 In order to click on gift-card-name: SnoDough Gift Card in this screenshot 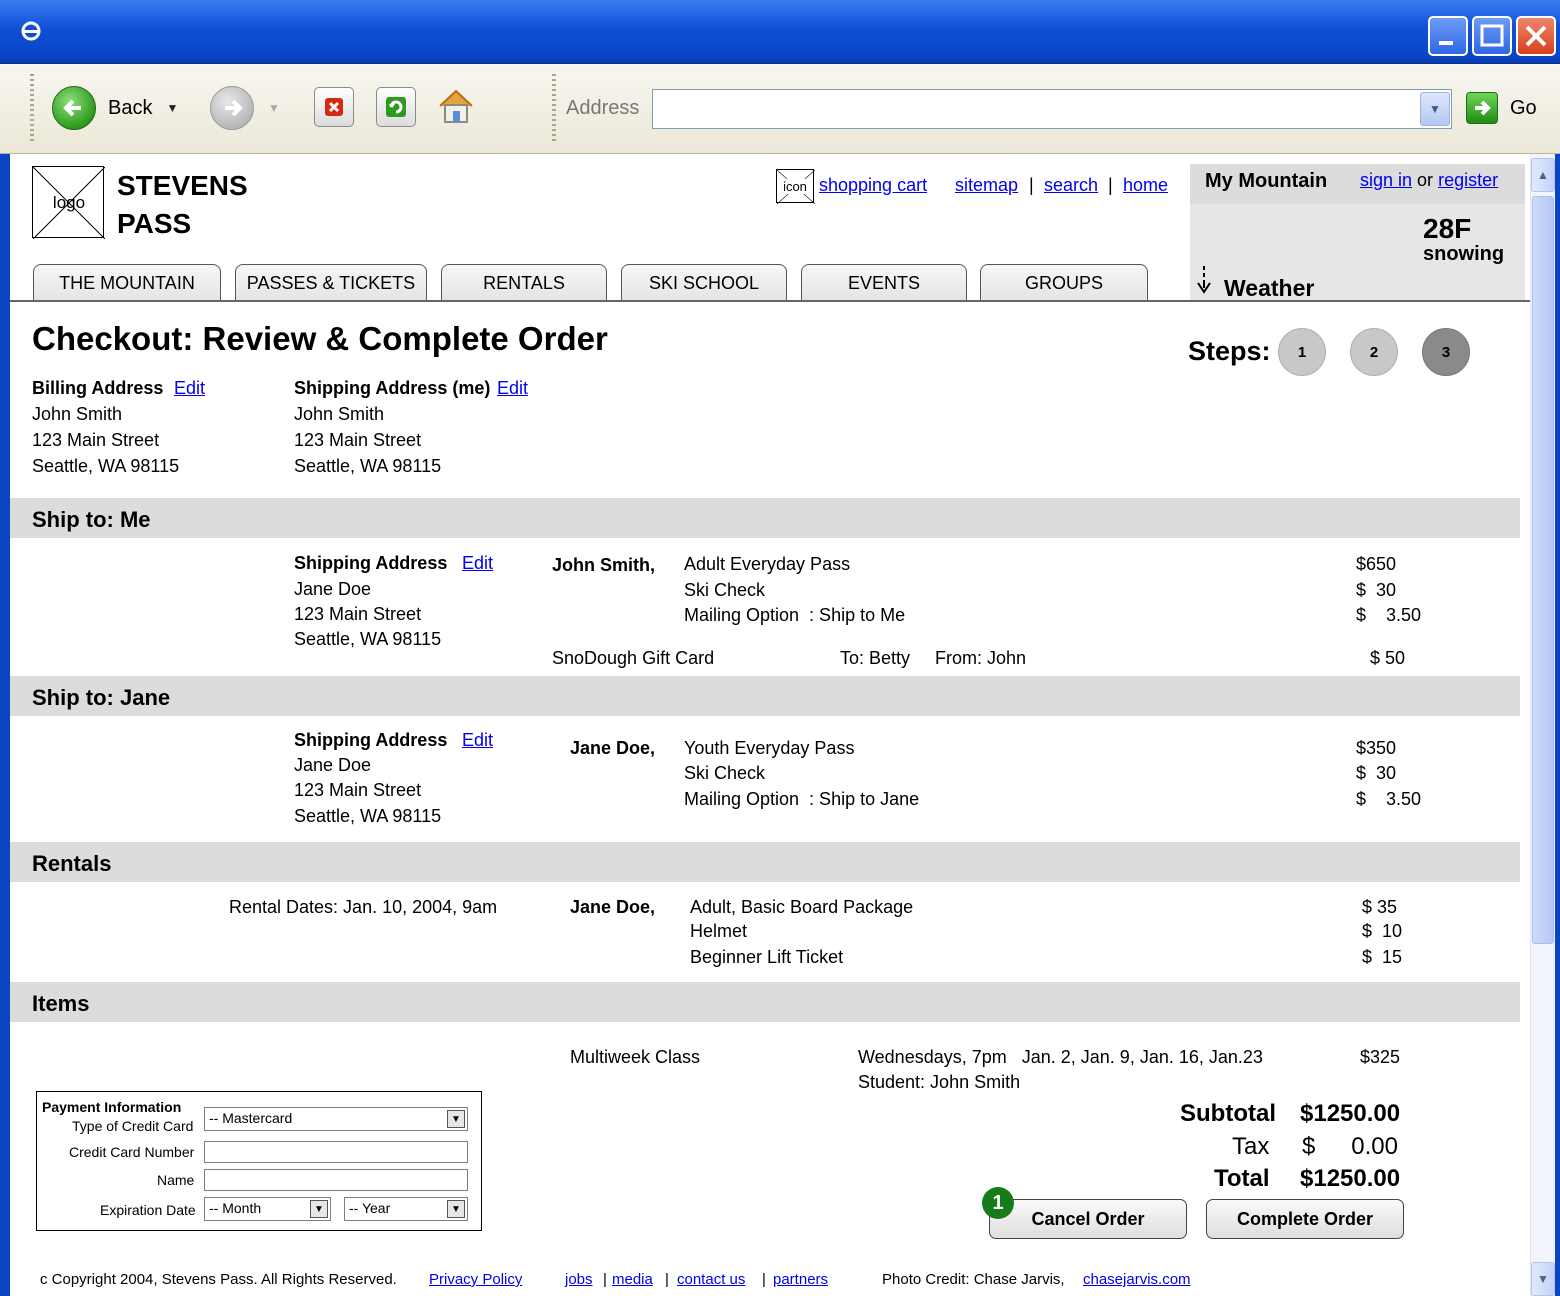, I will do `click(633, 658)`.